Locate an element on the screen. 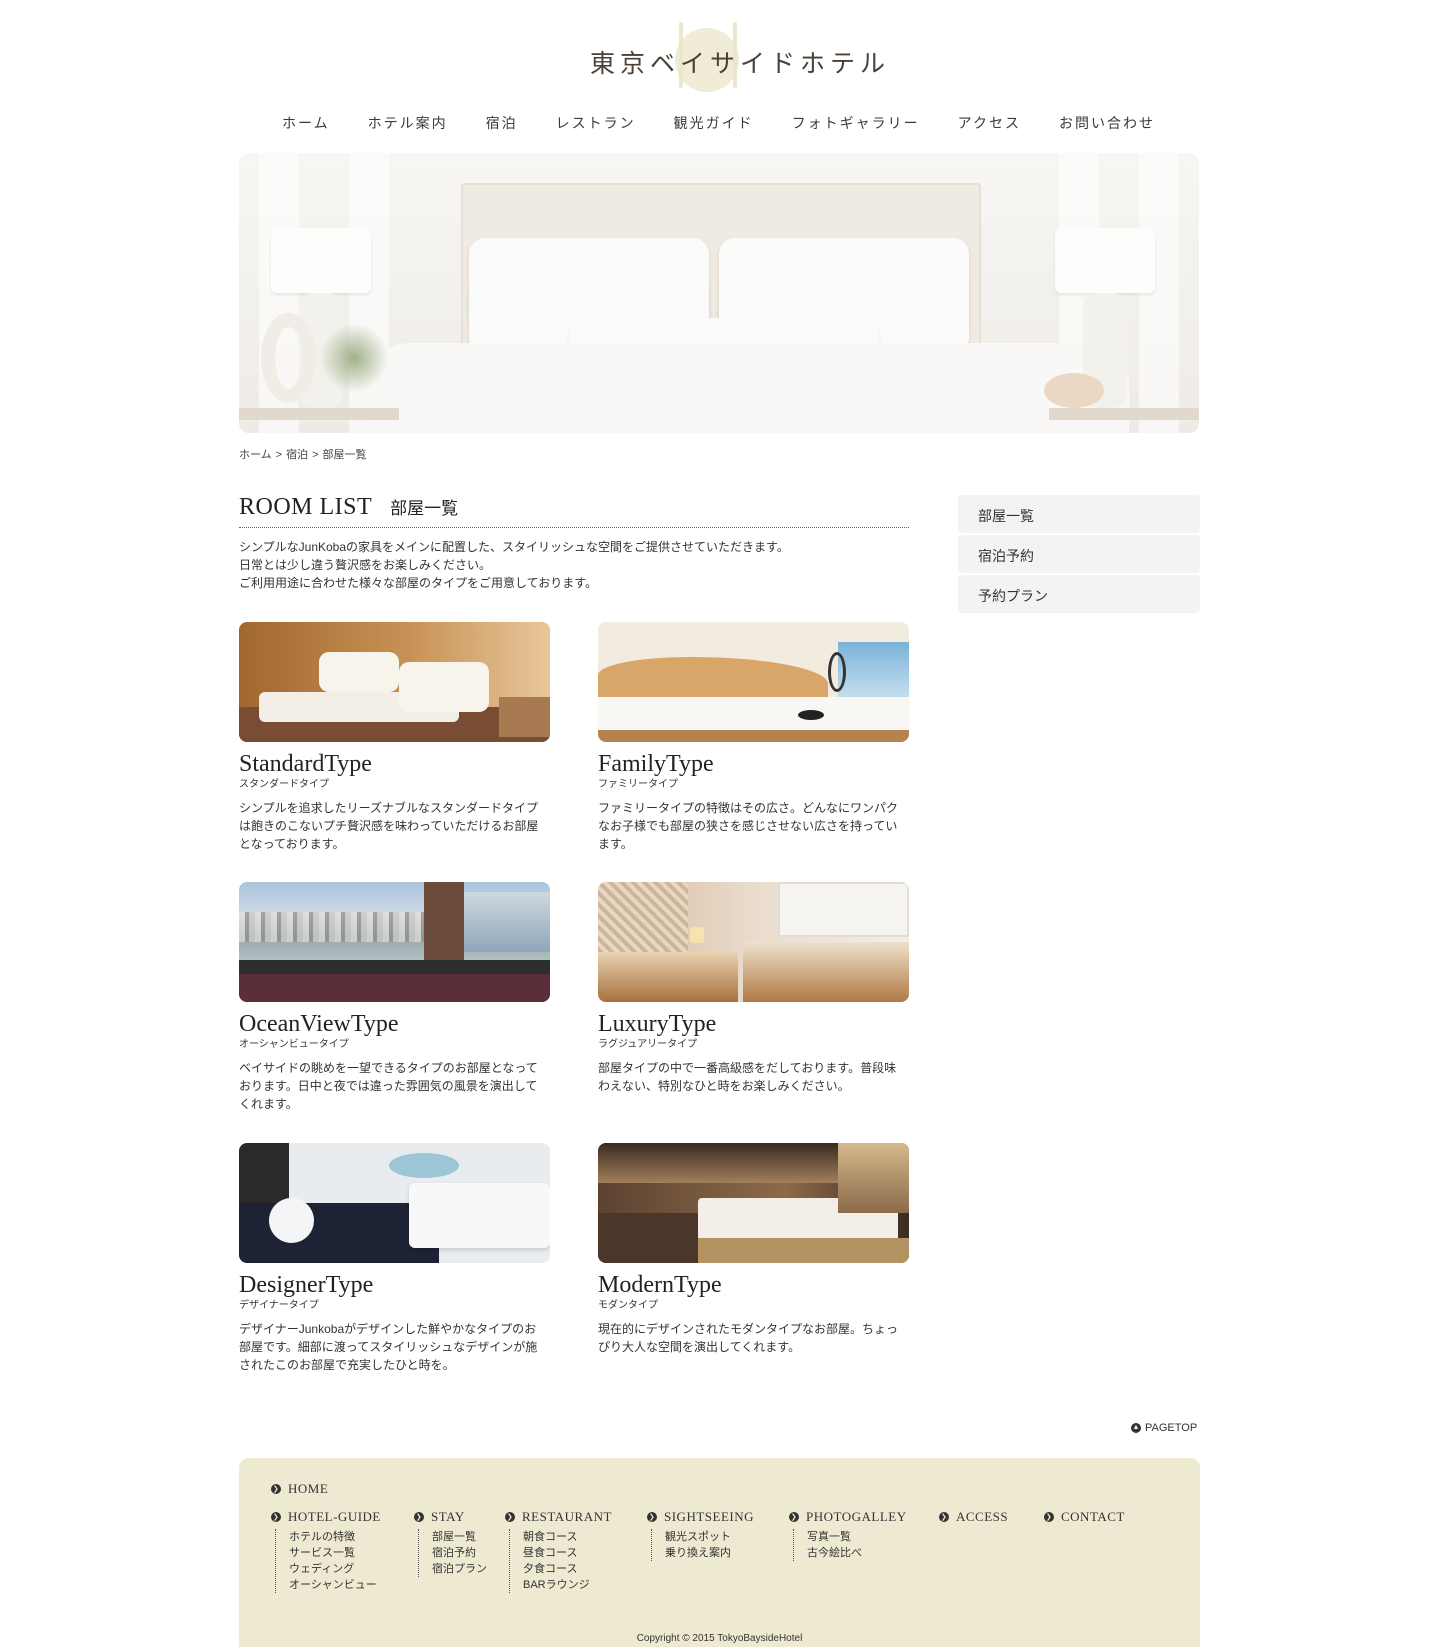 The image size is (1437, 1647). logo-text: 東京ベイサイドホテル is located at coordinates (740, 63).